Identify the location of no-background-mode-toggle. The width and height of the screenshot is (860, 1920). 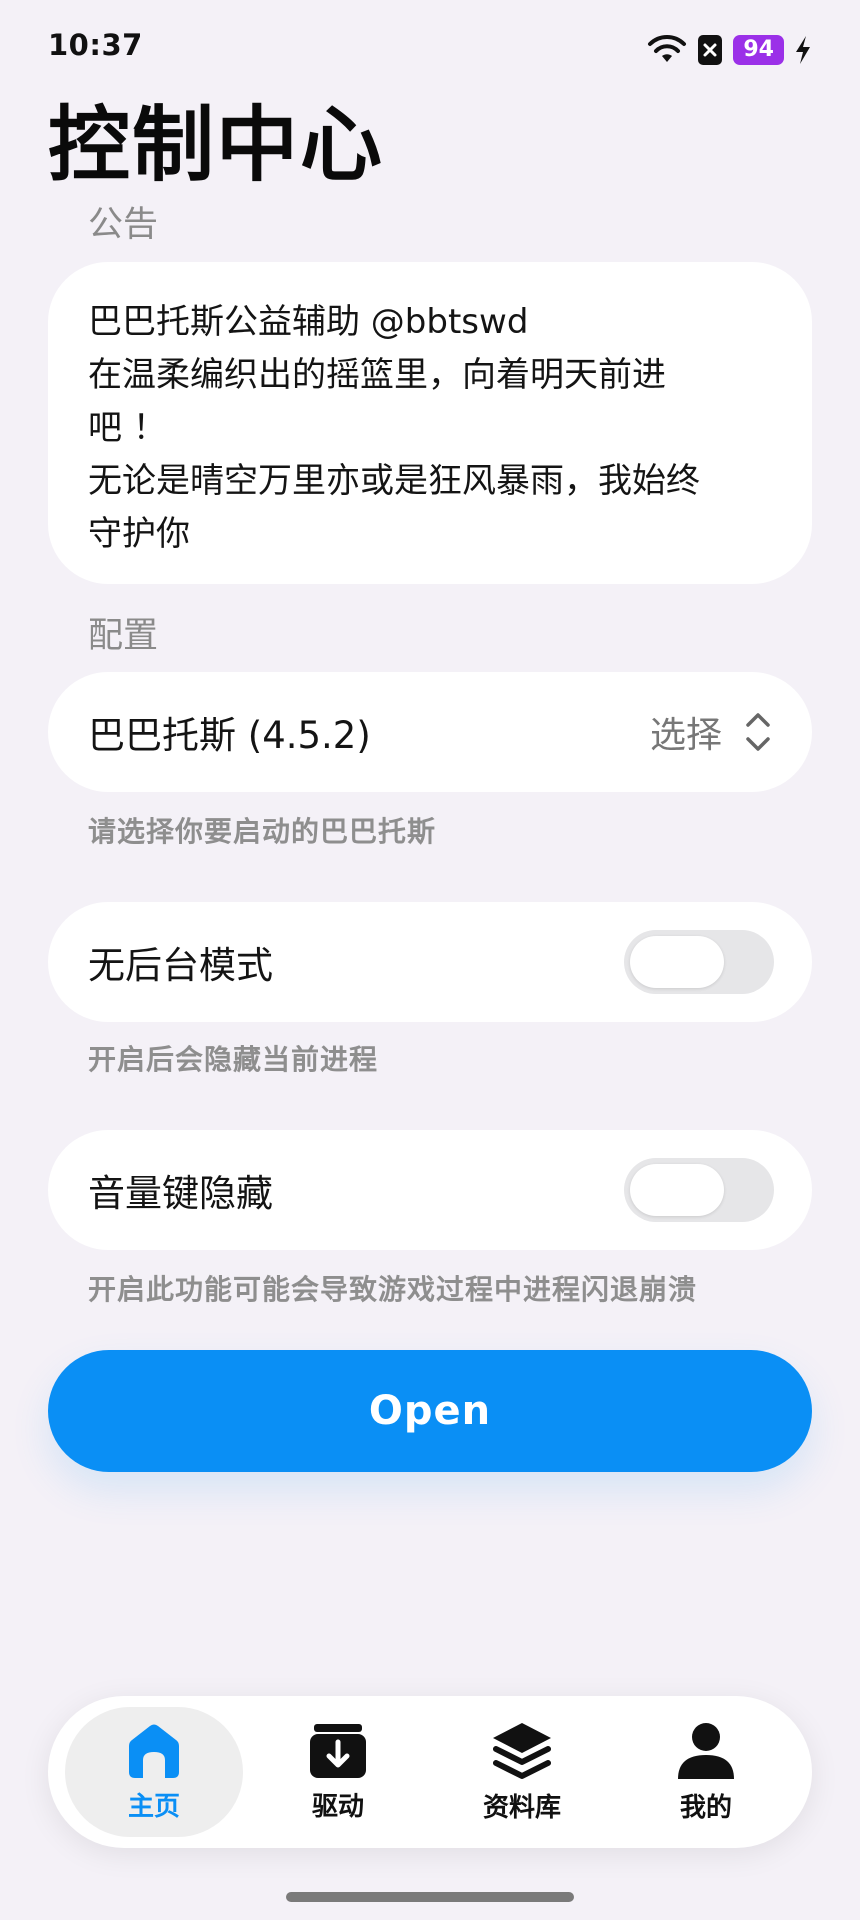
(699, 962).